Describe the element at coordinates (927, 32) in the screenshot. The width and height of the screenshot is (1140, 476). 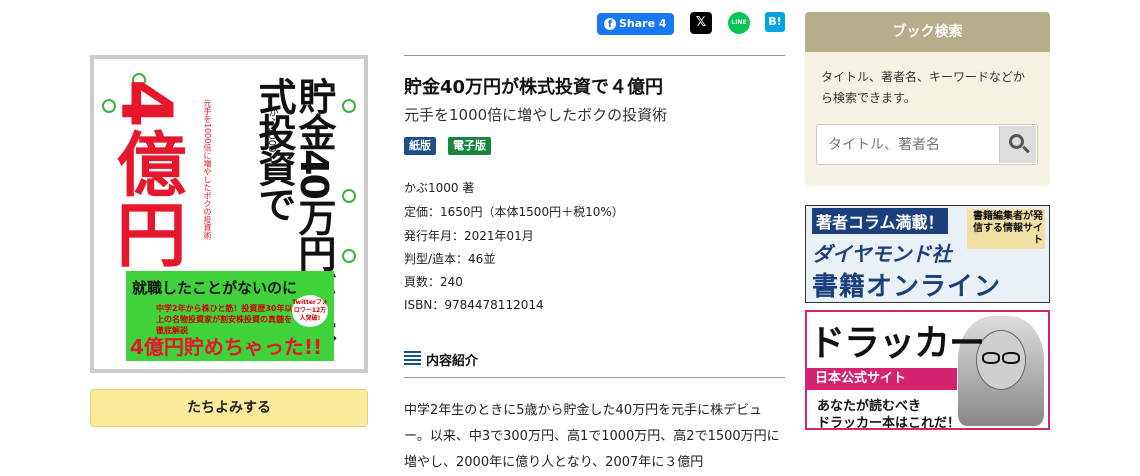
I see `search-heading: ブック検索` at that location.